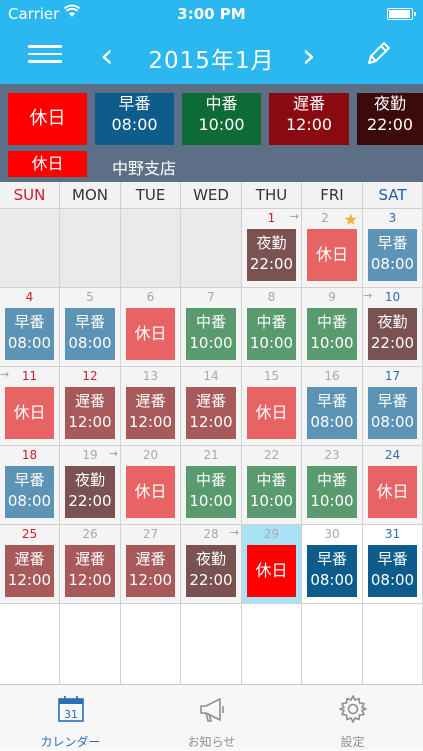 The width and height of the screenshot is (423, 751). I want to click on day-cell: 10 → 夜勤 22:00, so click(393, 327).